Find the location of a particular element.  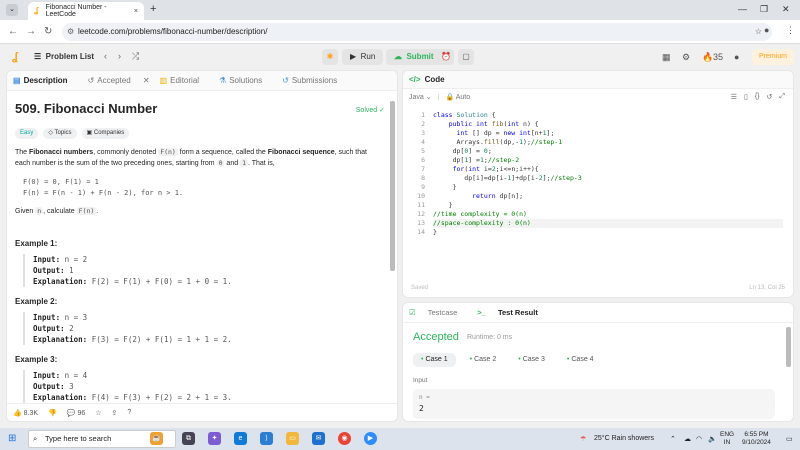

clock: 6:55 PM 9/10/2024 is located at coordinates (756, 439).